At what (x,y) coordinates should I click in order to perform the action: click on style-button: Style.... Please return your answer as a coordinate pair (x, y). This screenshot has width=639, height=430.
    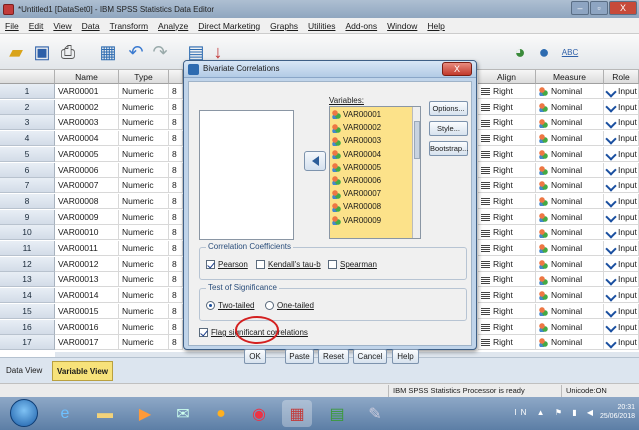
    Looking at the image, I should click on (448, 128).